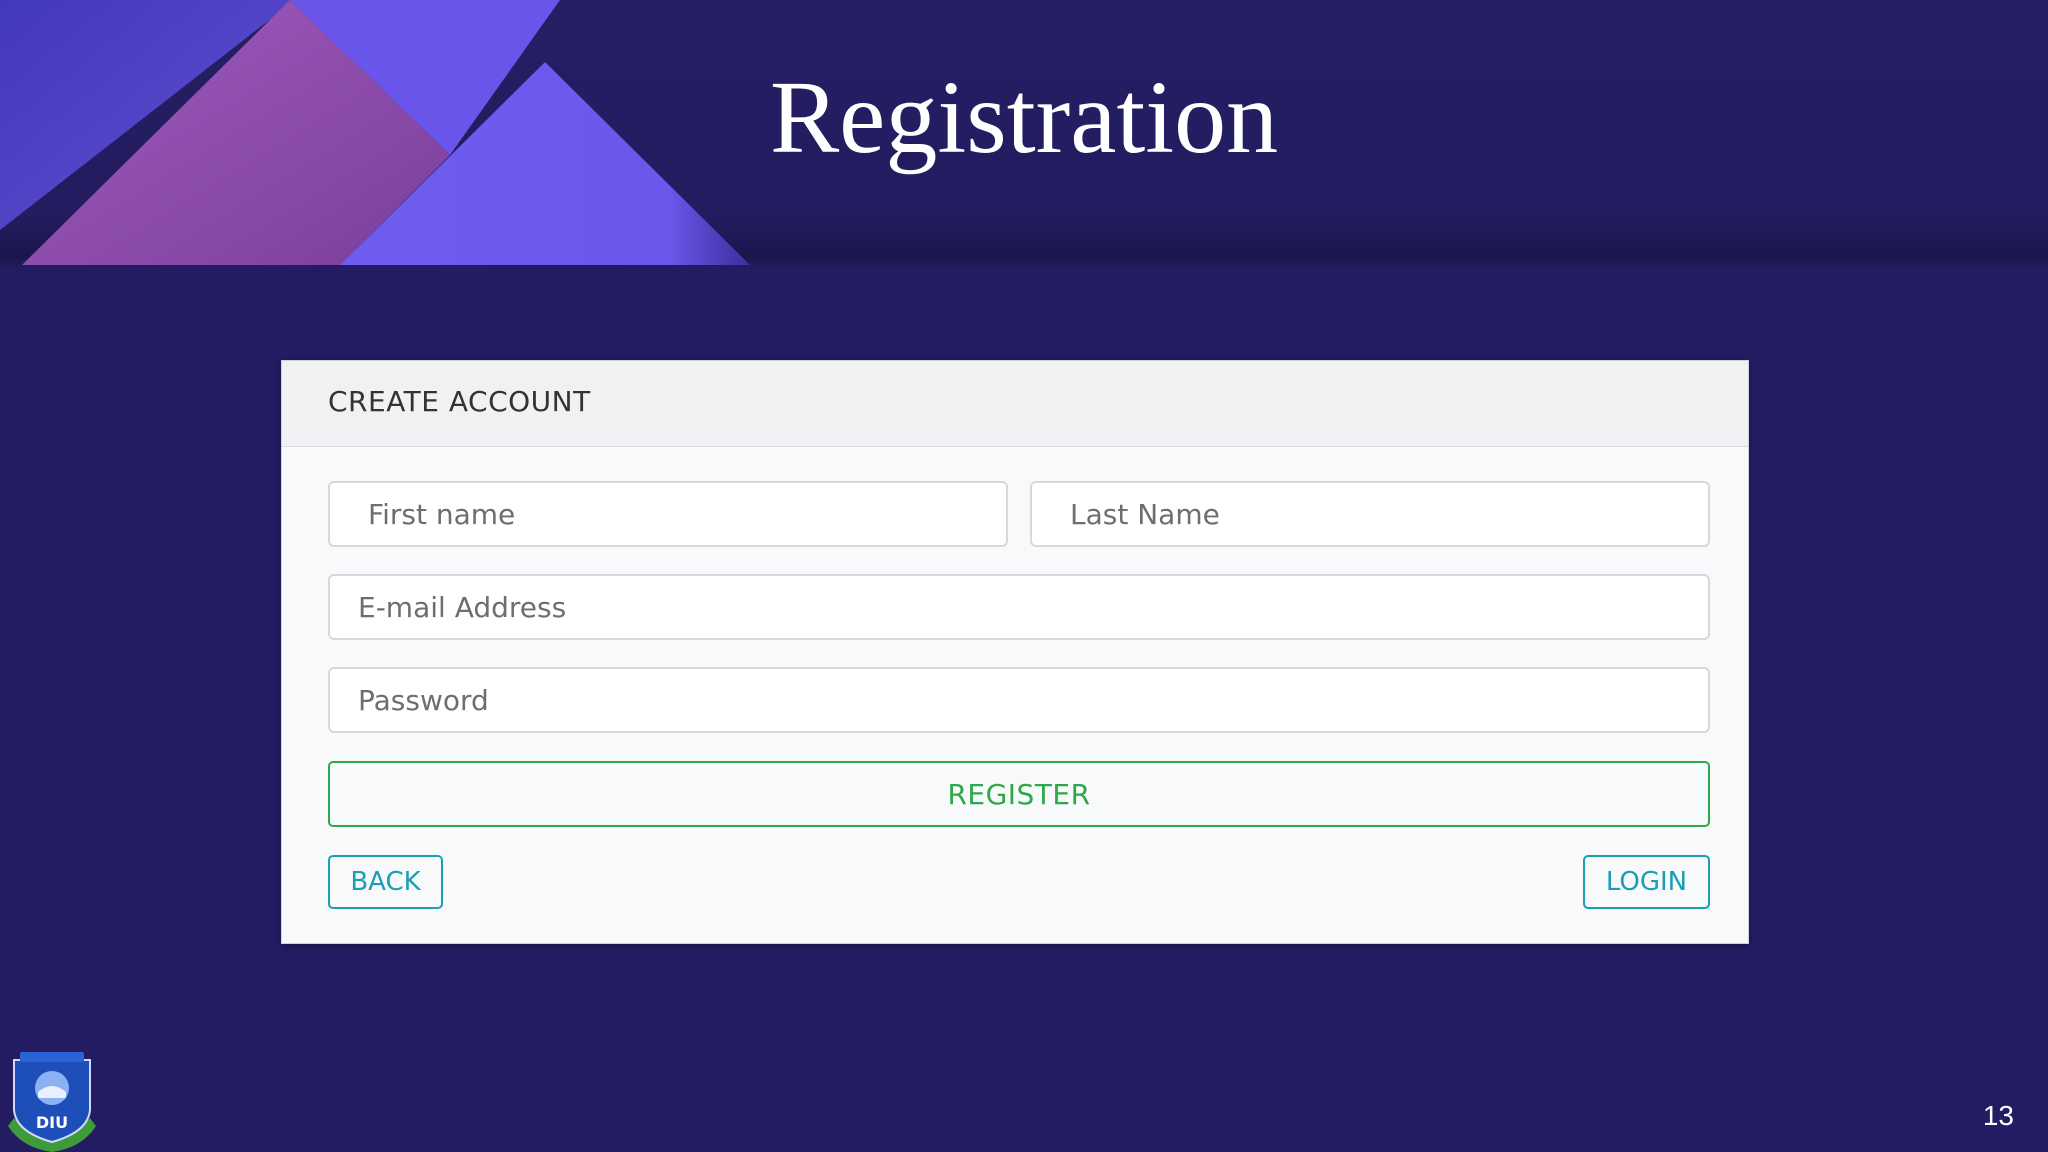 The height and width of the screenshot is (1152, 2048). What do you see at coordinates (385, 882) in the screenshot?
I see `back-button: BACK` at bounding box center [385, 882].